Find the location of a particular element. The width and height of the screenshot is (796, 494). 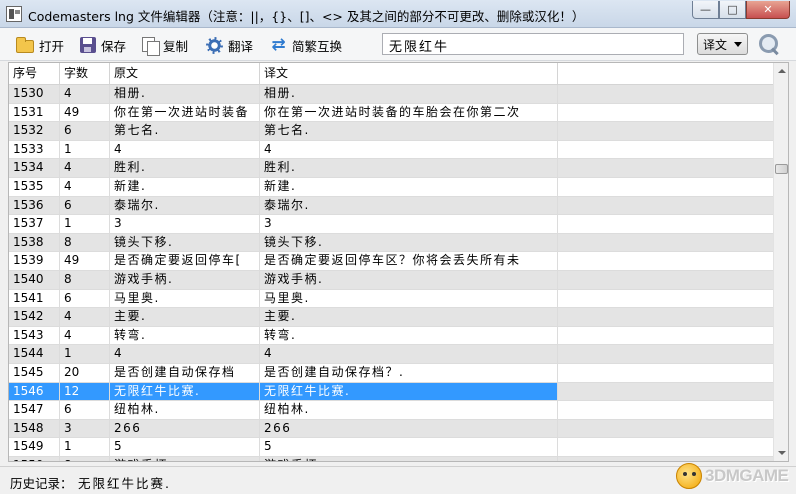

row-source: 镜头下移. is located at coordinates (185, 242).